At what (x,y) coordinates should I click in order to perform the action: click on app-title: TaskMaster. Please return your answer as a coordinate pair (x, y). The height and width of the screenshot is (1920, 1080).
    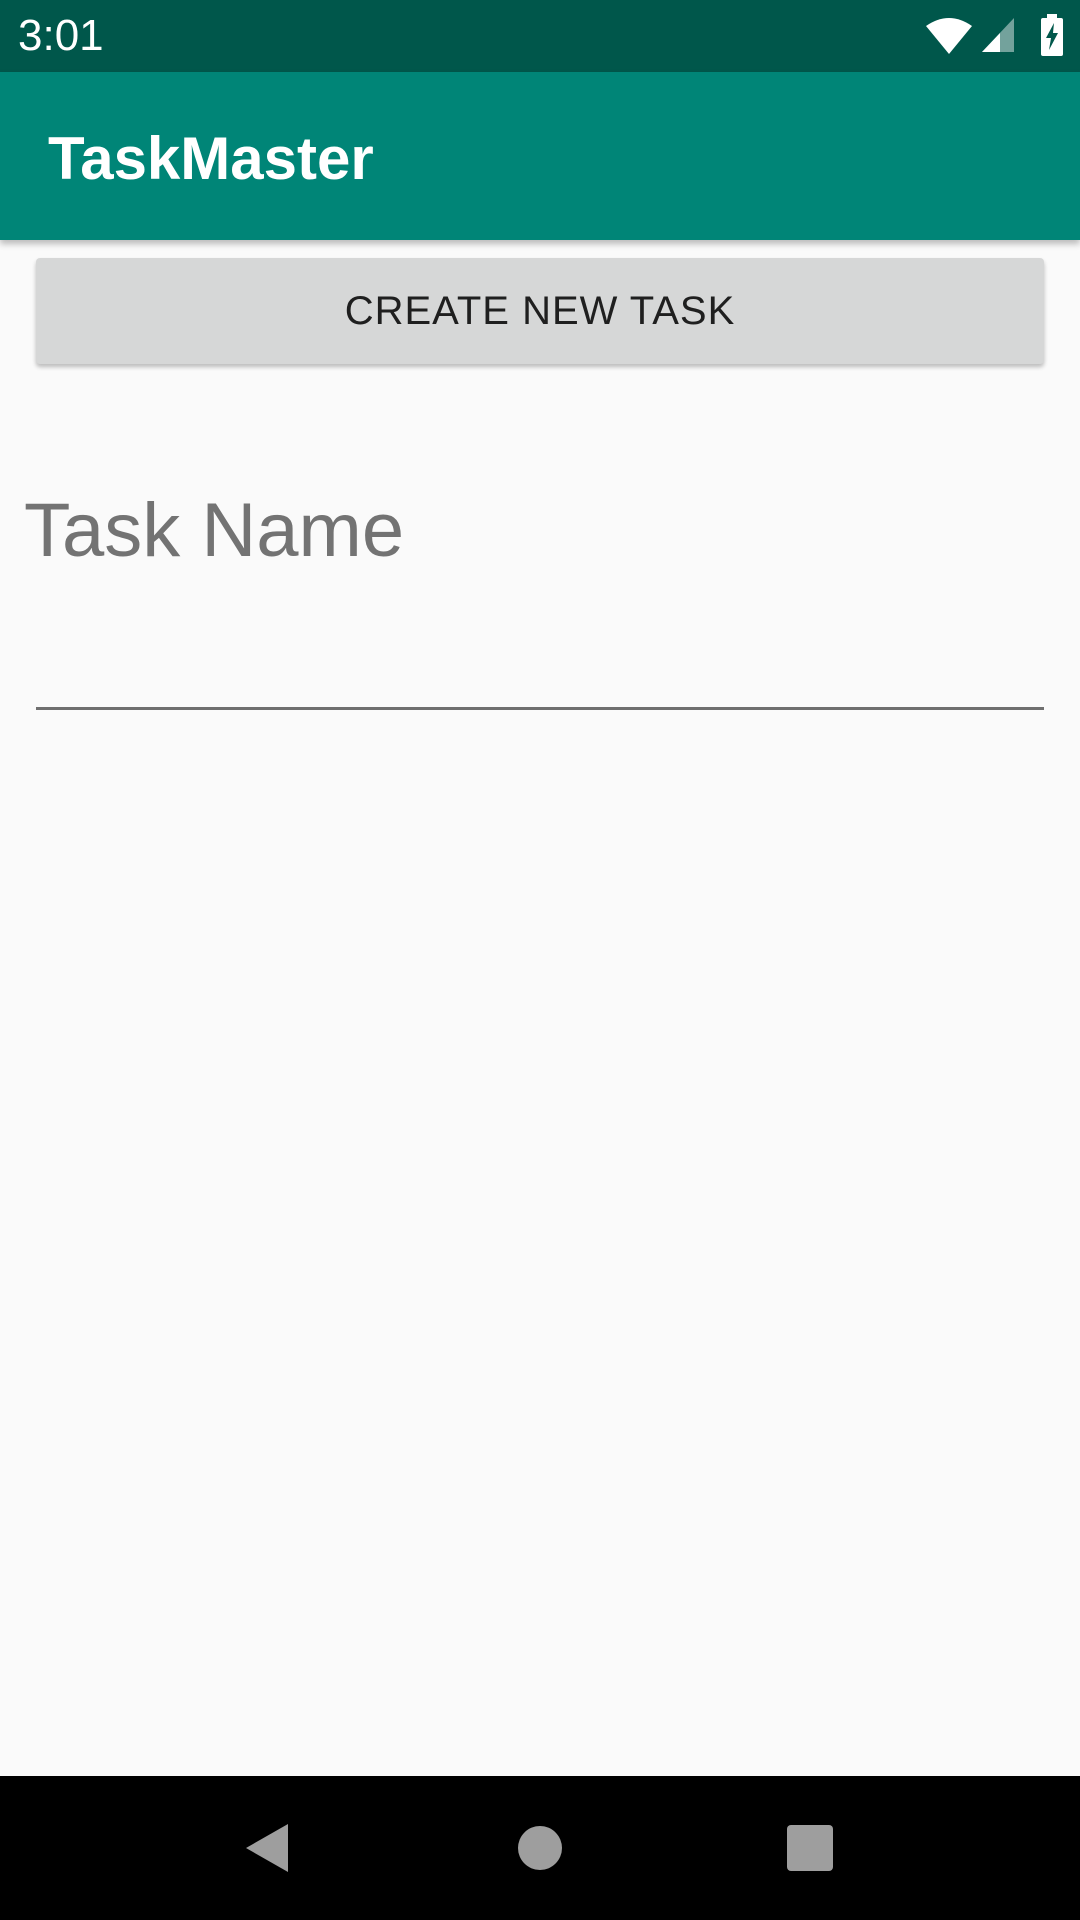
    Looking at the image, I should click on (211, 158).